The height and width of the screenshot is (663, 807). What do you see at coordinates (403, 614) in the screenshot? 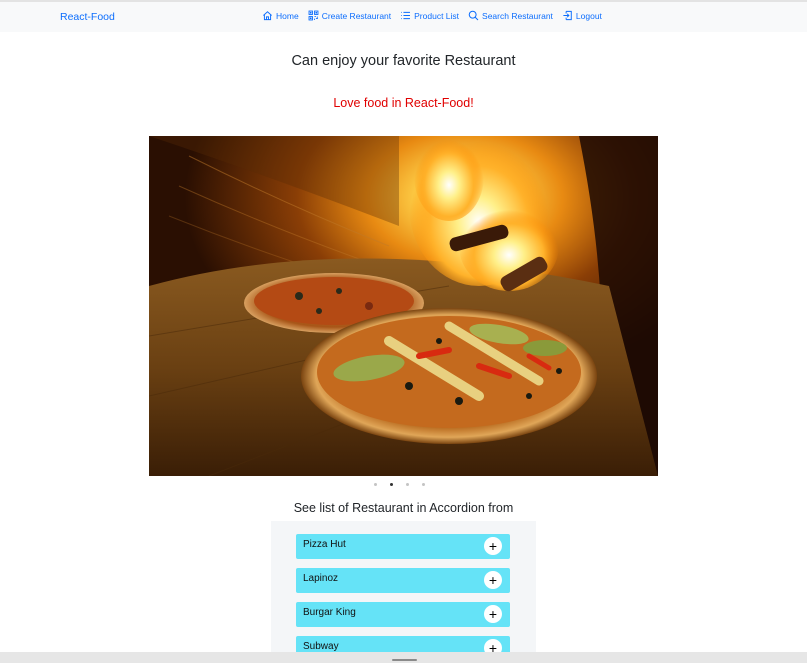
I see `accordion-item-burgar-king: Burgar King +` at bounding box center [403, 614].